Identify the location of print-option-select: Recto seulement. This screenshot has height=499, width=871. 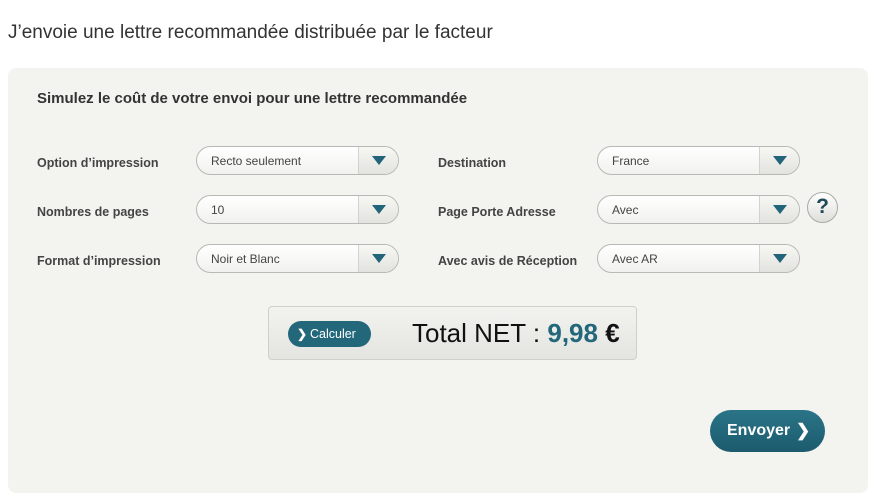
(297, 160).